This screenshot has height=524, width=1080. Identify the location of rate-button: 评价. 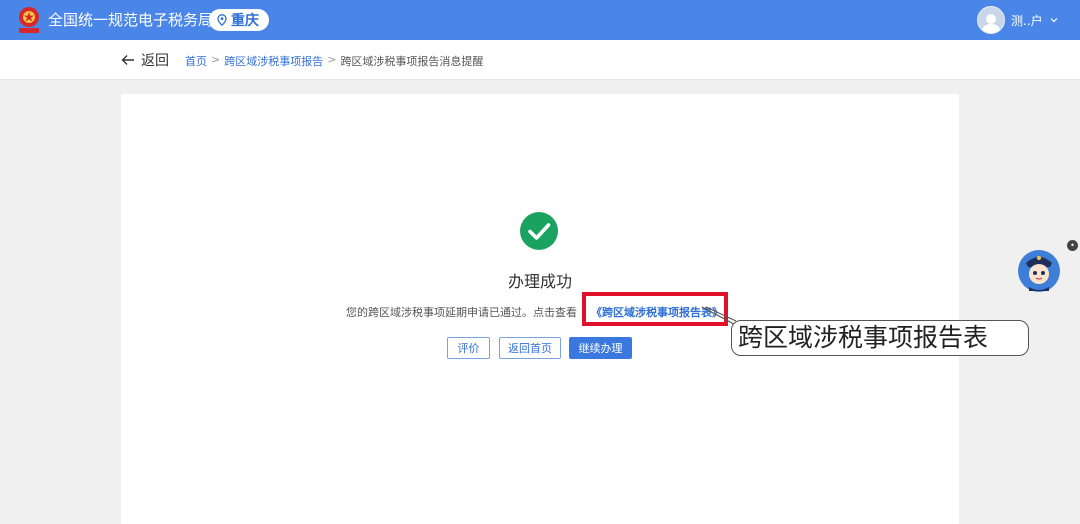
(468, 348).